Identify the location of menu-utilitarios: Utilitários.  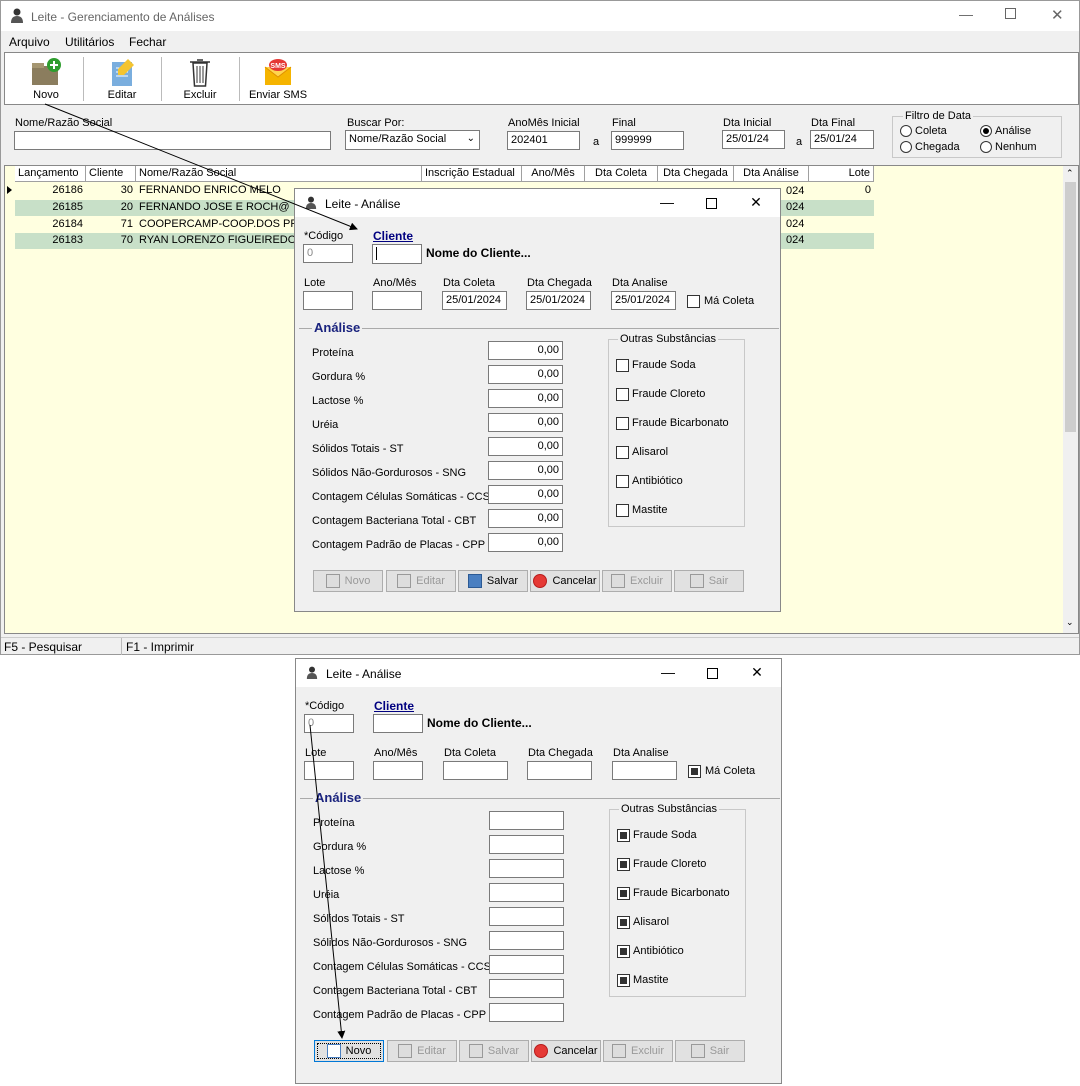
(89, 42).